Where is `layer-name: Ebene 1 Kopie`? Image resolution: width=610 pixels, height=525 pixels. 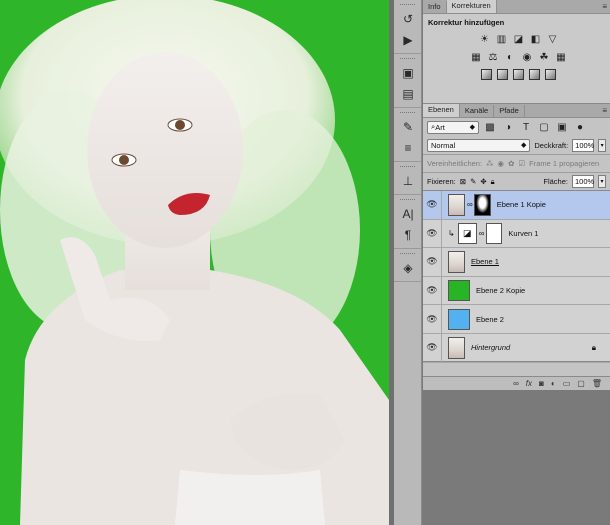
layer-name: Ebene 1 Kopie is located at coordinates (521, 205).